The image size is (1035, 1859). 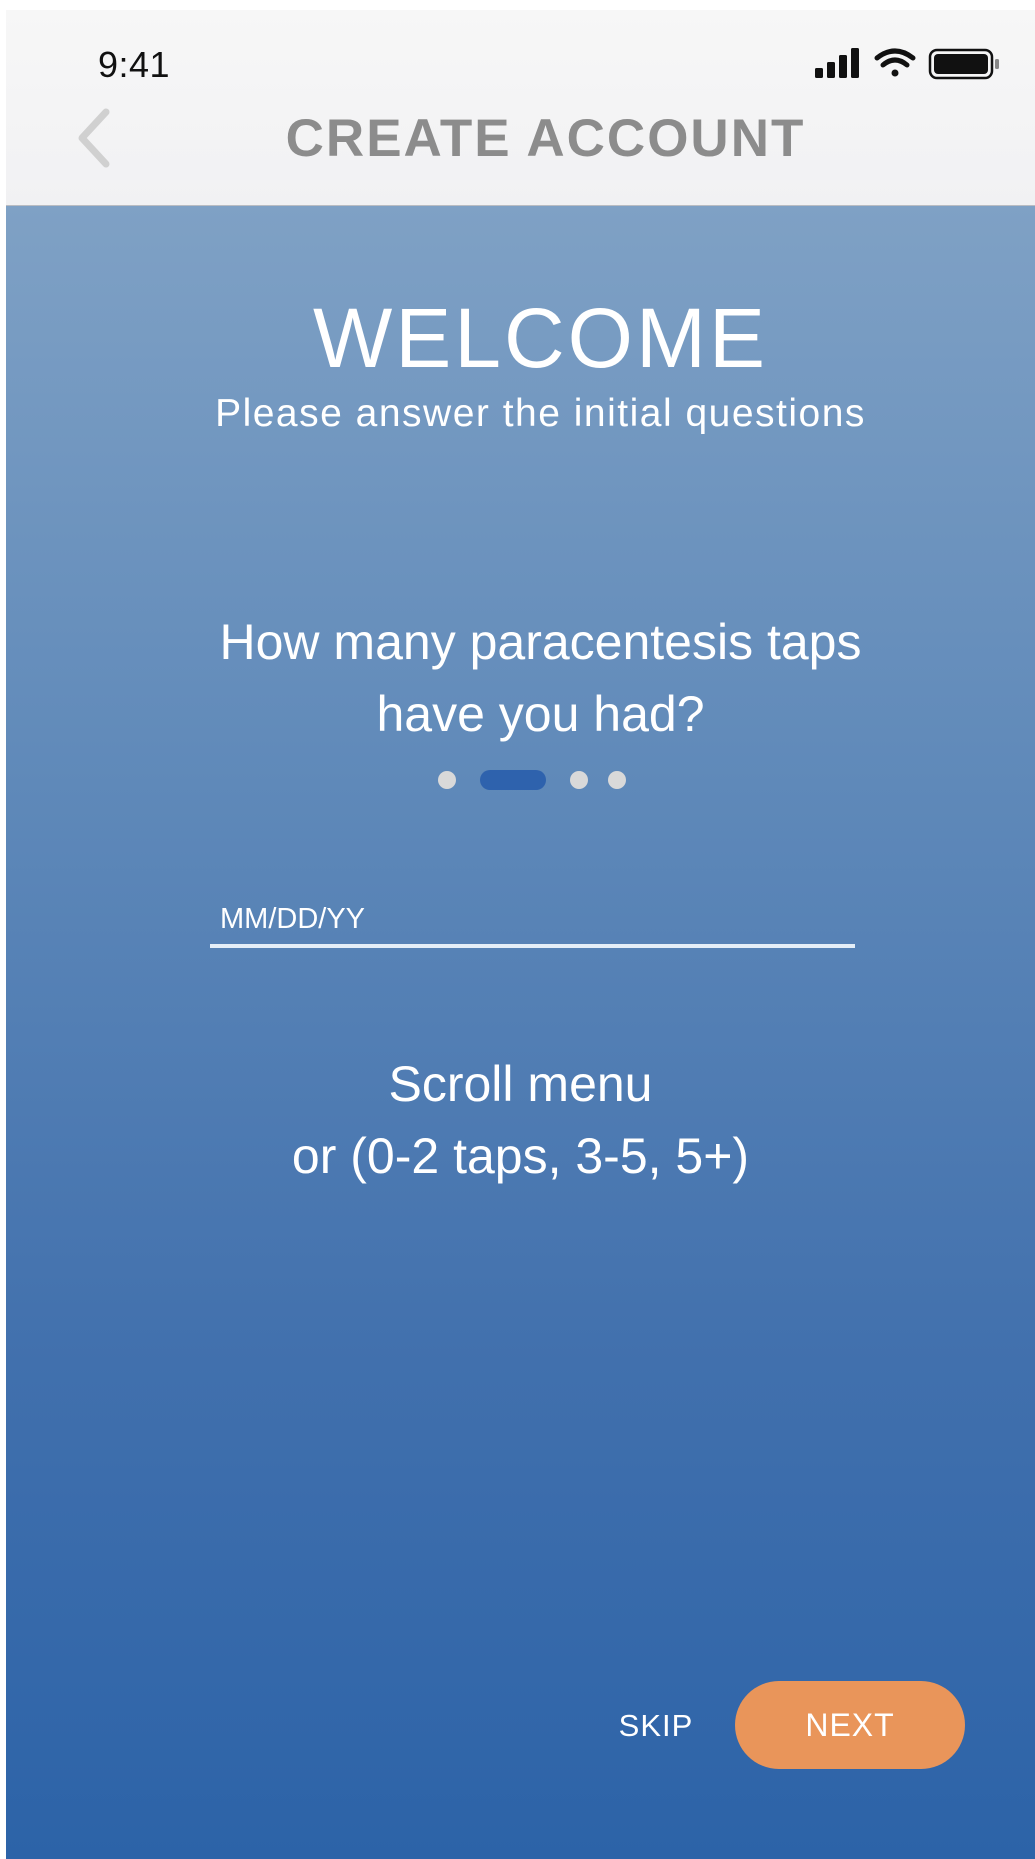 I want to click on hint-line-1: Scroll menu, so click(x=520, y=1084).